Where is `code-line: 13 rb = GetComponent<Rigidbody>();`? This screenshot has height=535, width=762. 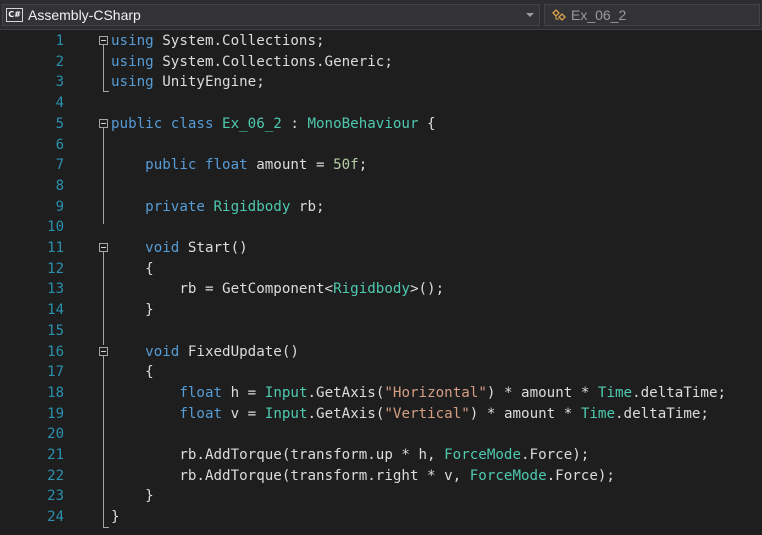 code-line: 13 rb = GetComponent<Rigidbody>(); is located at coordinates (381, 289).